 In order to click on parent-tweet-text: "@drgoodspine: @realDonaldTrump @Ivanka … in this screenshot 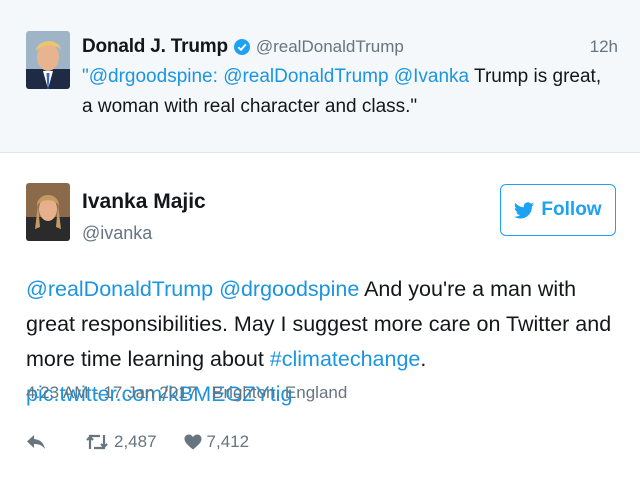, I will do `click(347, 92)`.